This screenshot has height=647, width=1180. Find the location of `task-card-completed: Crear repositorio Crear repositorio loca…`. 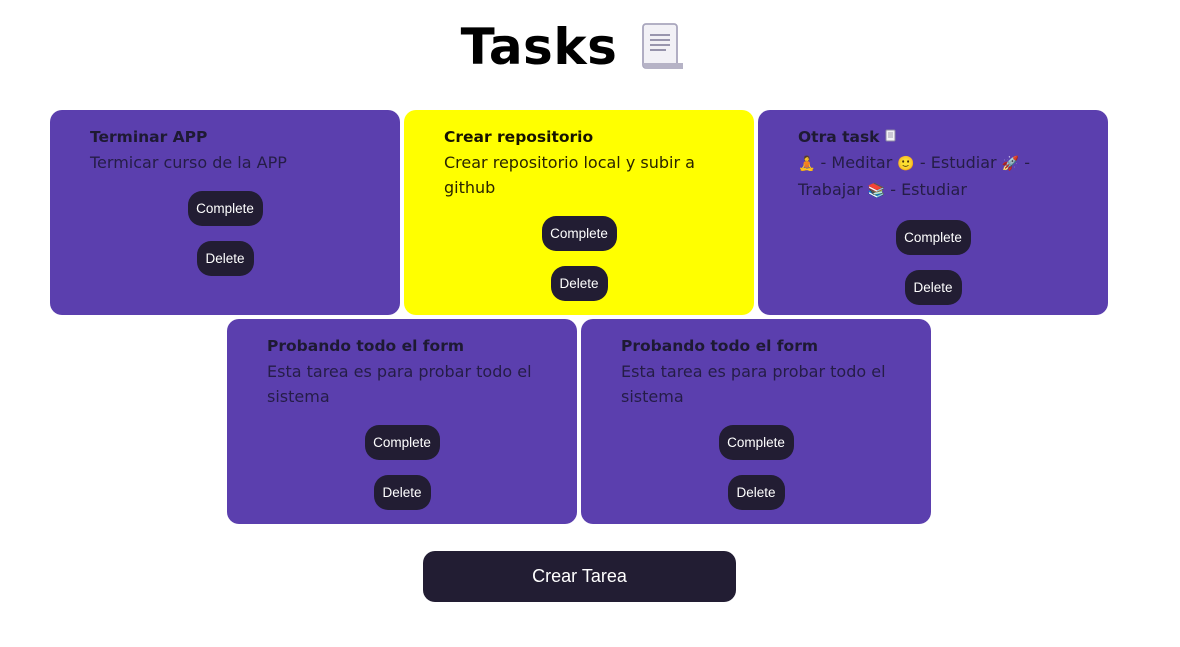

task-card-completed: Crear repositorio Crear repositorio loca… is located at coordinates (579, 212).